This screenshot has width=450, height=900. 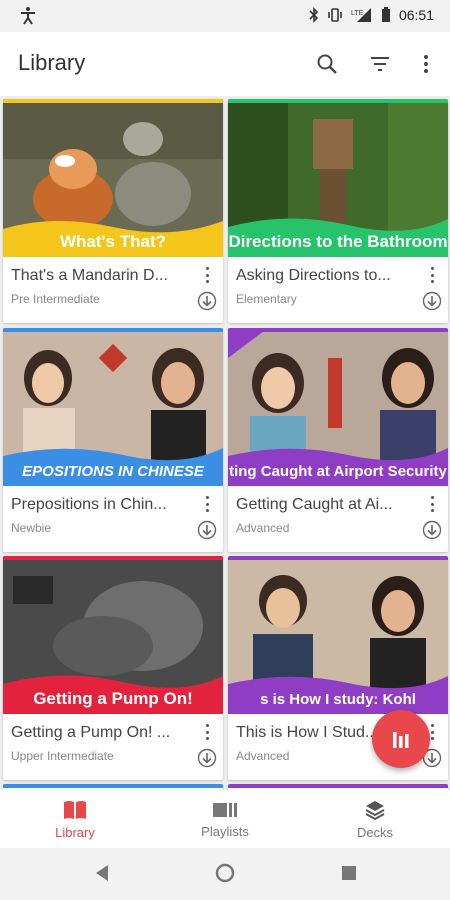 I want to click on back-icon, so click(x=102, y=873).